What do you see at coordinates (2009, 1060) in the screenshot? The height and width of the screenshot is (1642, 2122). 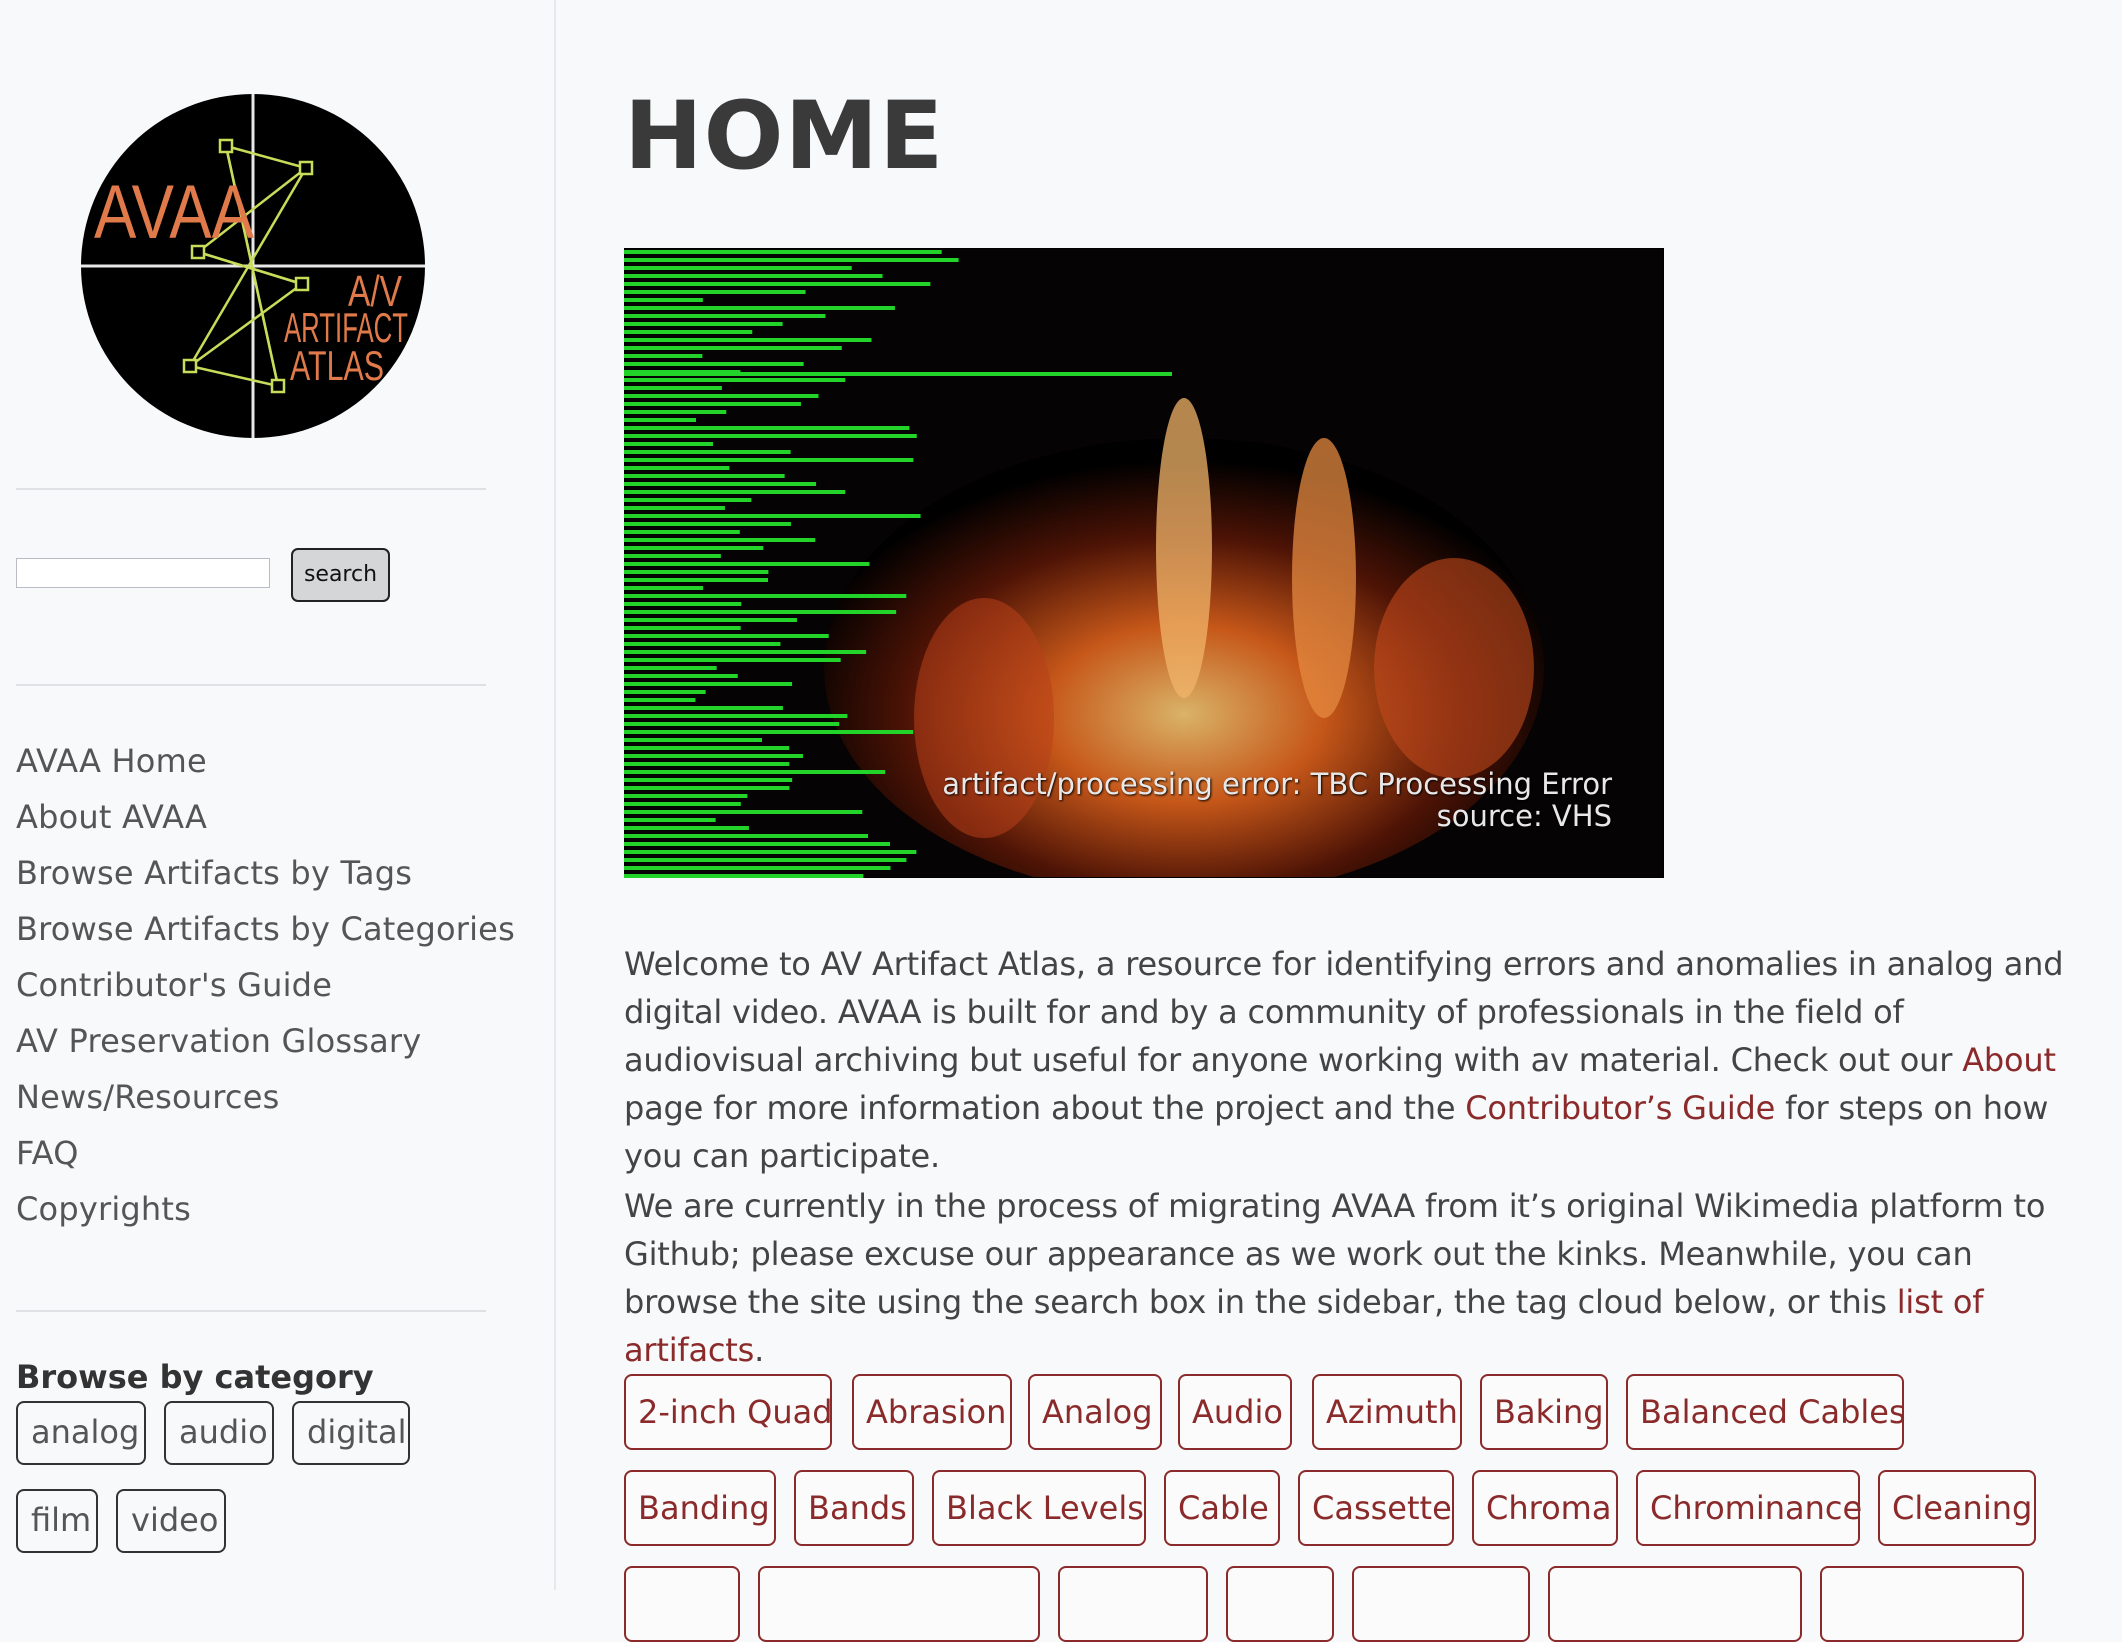 I see `about-link: About` at bounding box center [2009, 1060].